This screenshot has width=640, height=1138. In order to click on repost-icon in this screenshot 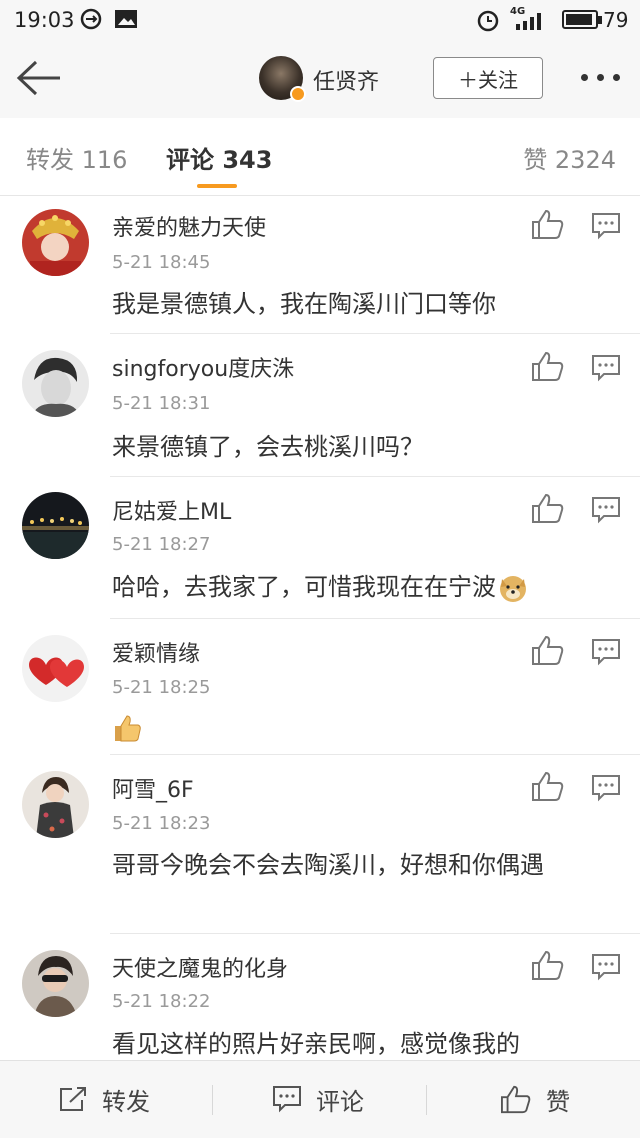, I will do `click(73, 1099)`.